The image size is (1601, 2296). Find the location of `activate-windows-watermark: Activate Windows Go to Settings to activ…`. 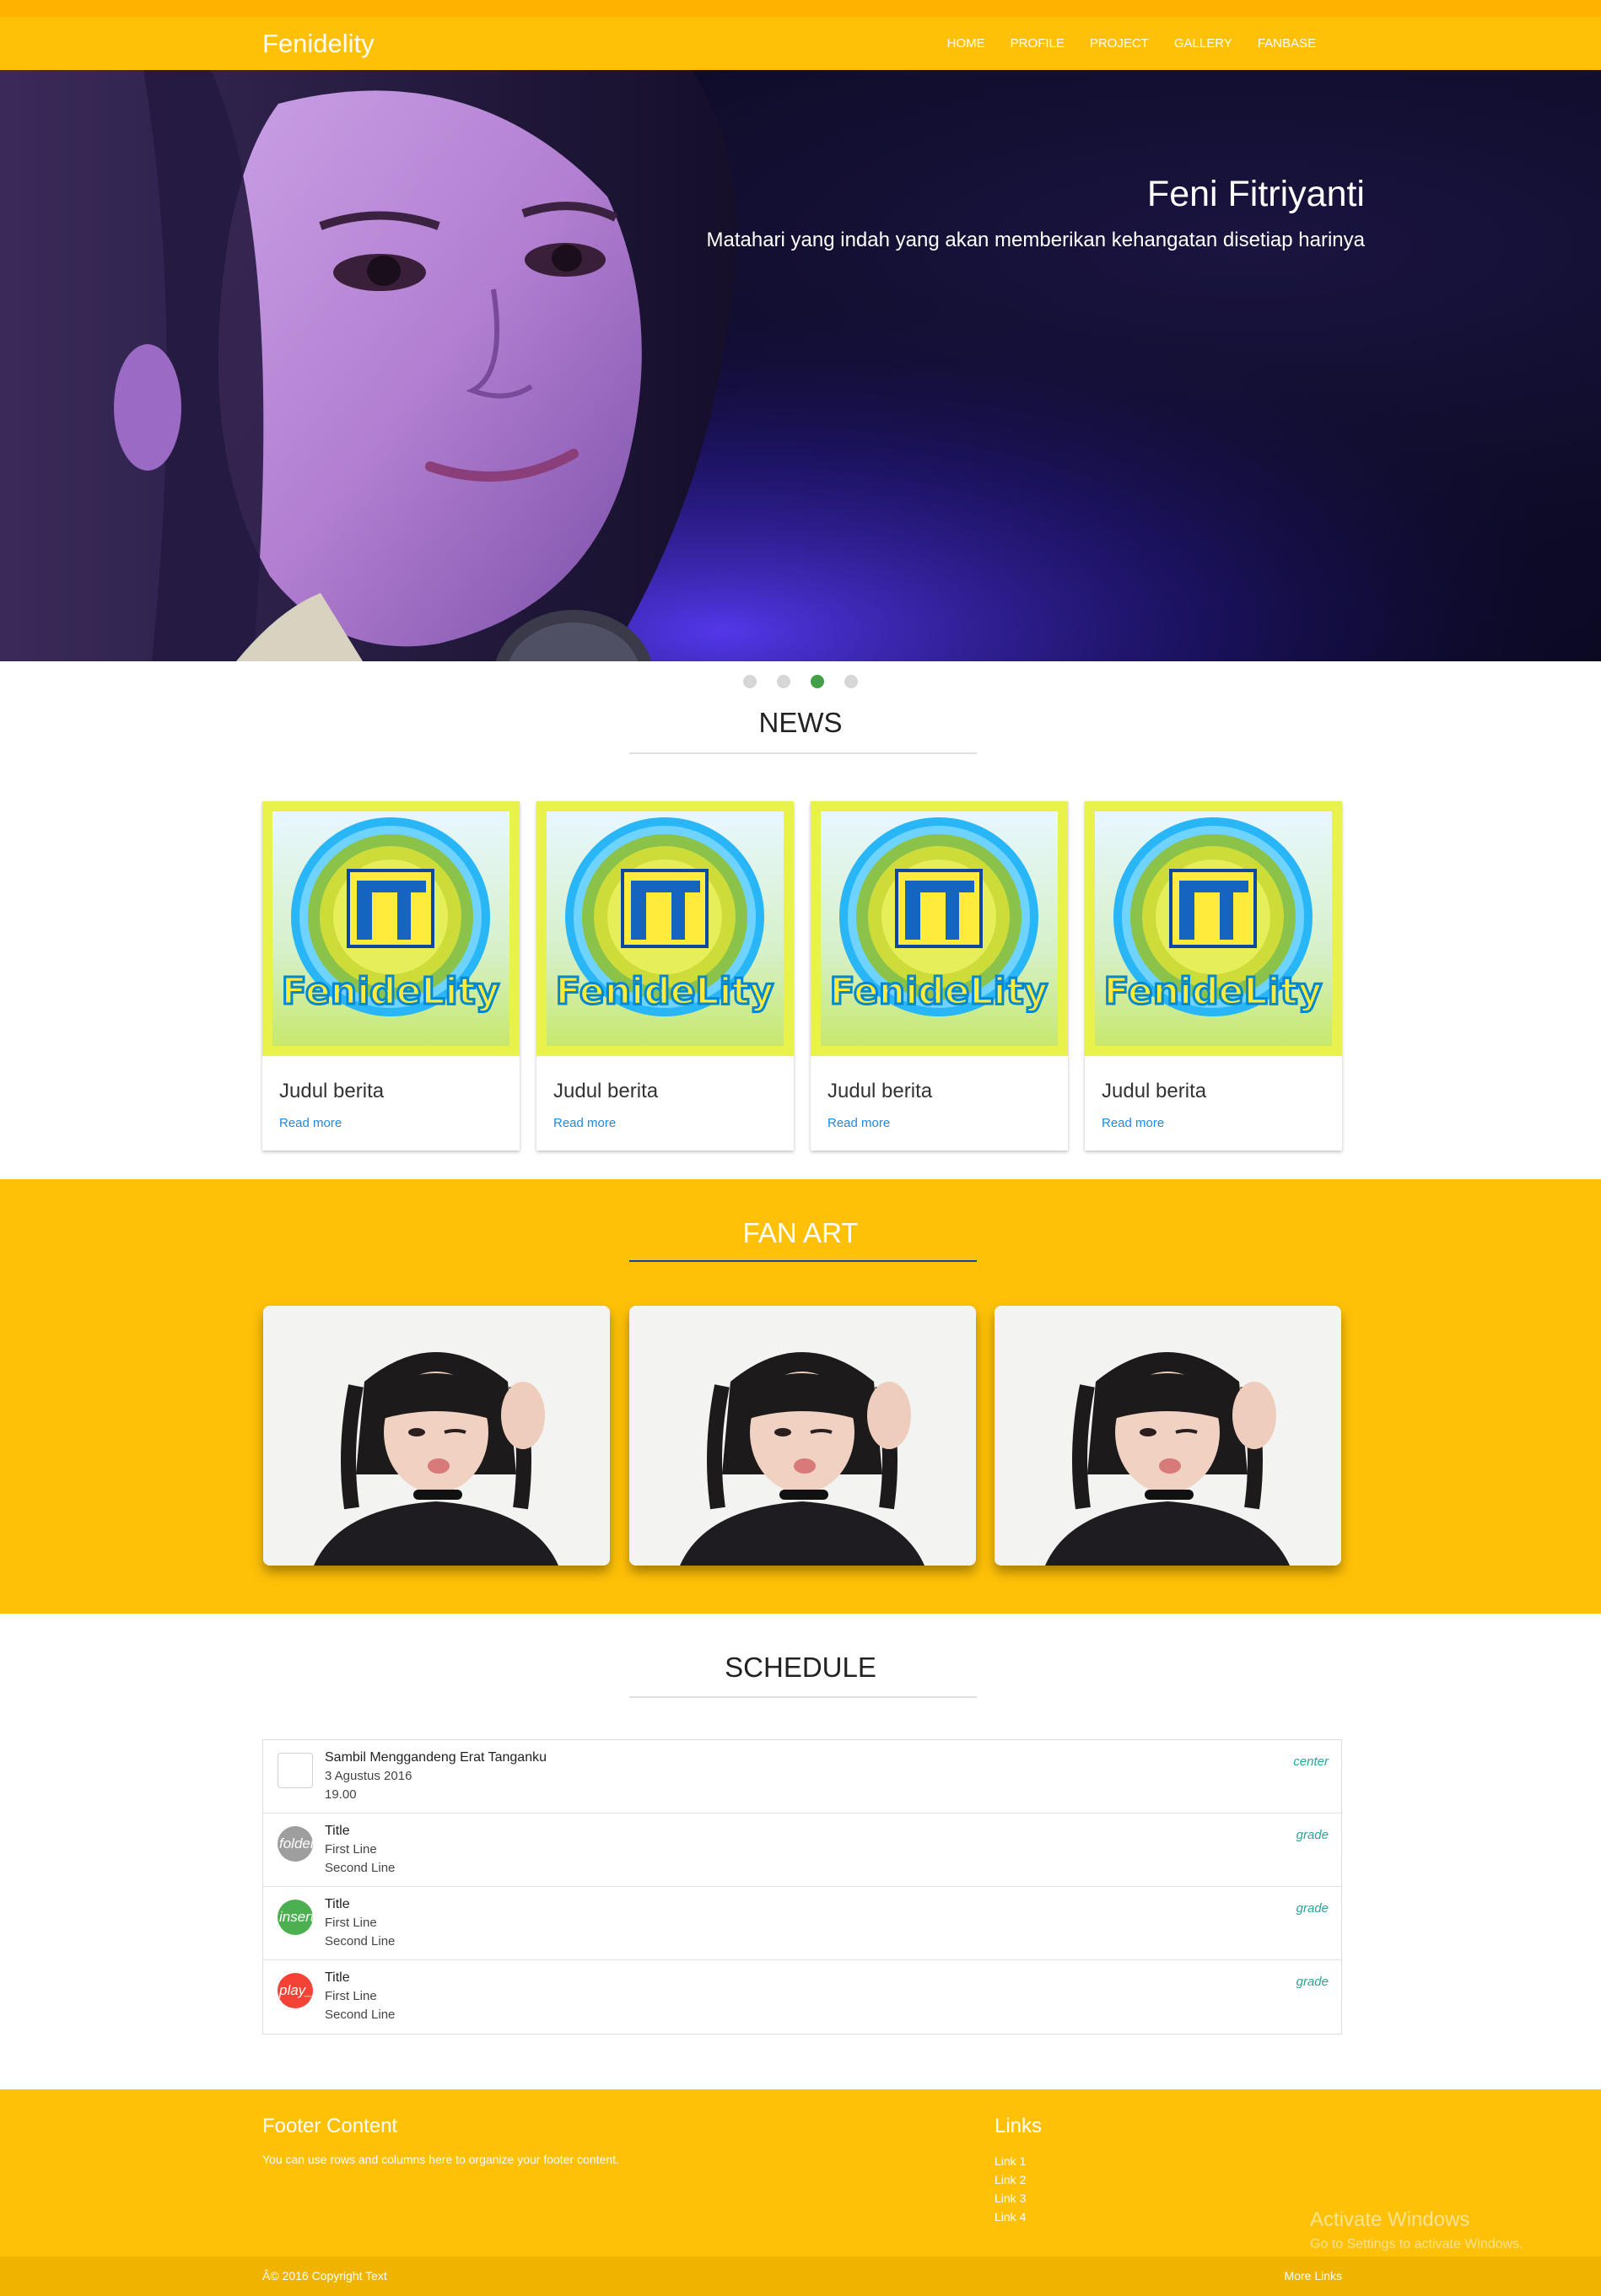

activate-windows-watermark: Activate Windows Go to Settings to activ… is located at coordinates (1416, 2230).